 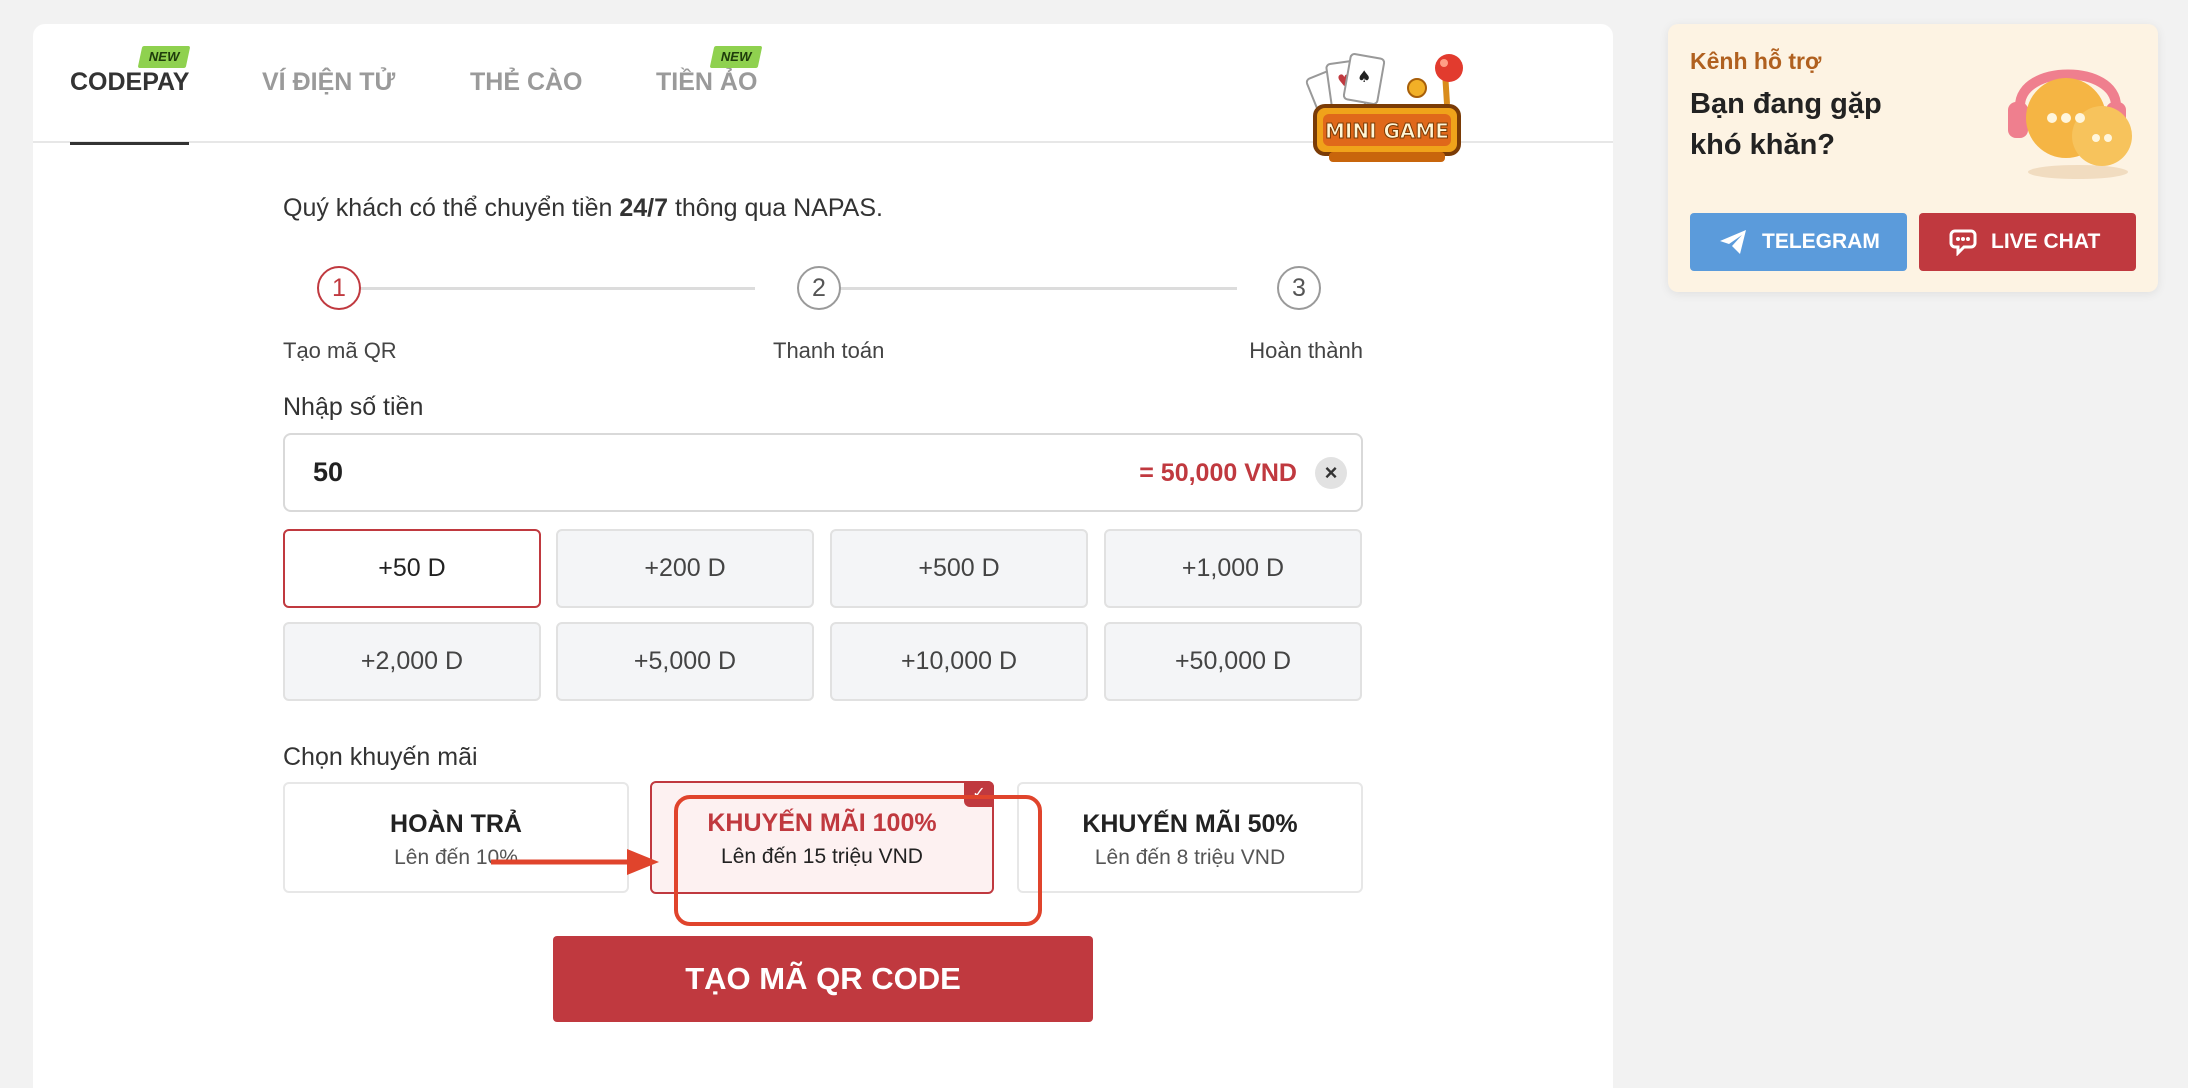 I want to click on amount-label: Nhập số tiền, so click(x=353, y=407).